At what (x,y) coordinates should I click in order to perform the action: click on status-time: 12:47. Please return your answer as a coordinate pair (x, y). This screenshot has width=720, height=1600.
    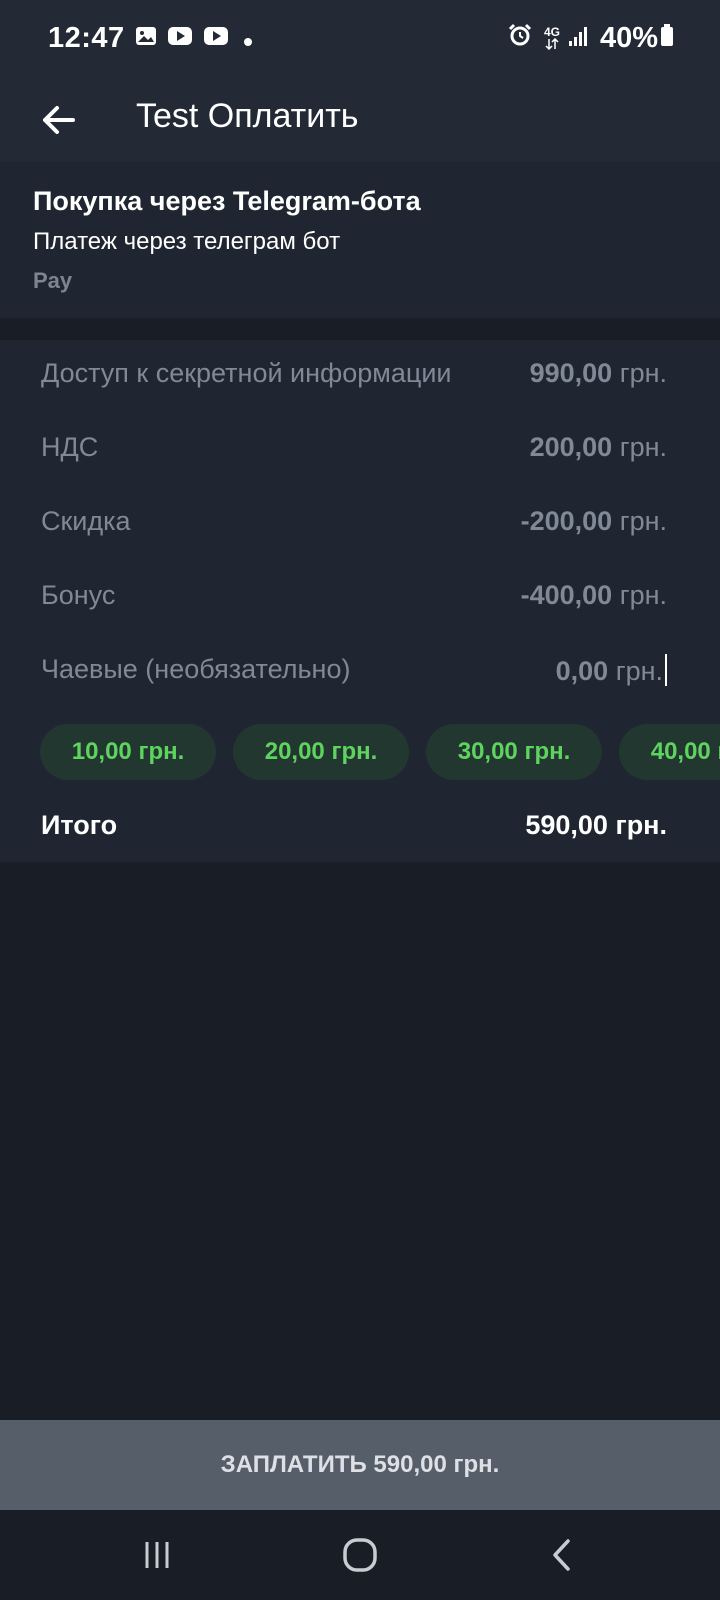
    Looking at the image, I should click on (86, 38).